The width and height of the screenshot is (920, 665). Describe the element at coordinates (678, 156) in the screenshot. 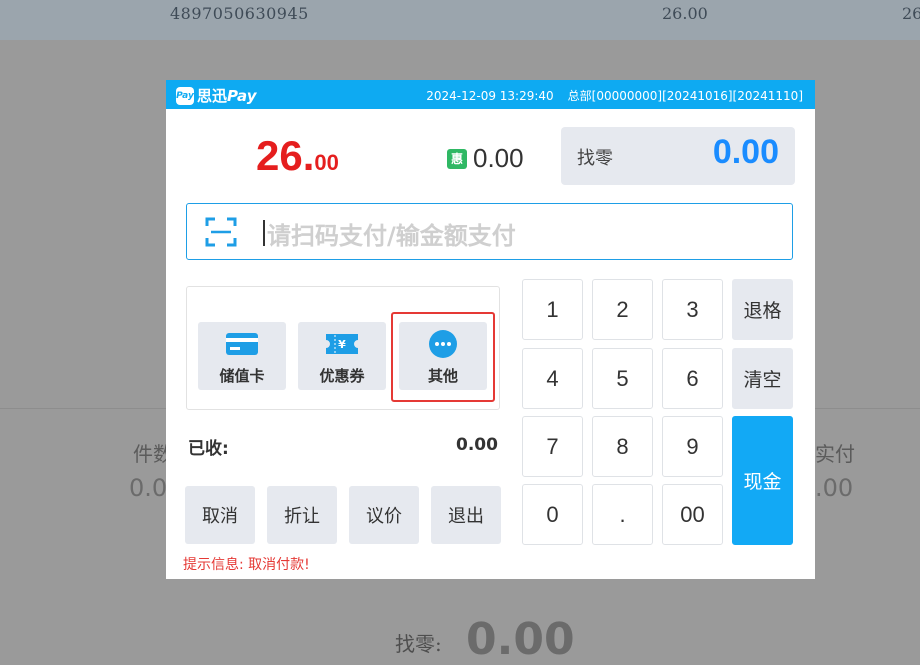

I see `change-box: 找零 0.00` at that location.